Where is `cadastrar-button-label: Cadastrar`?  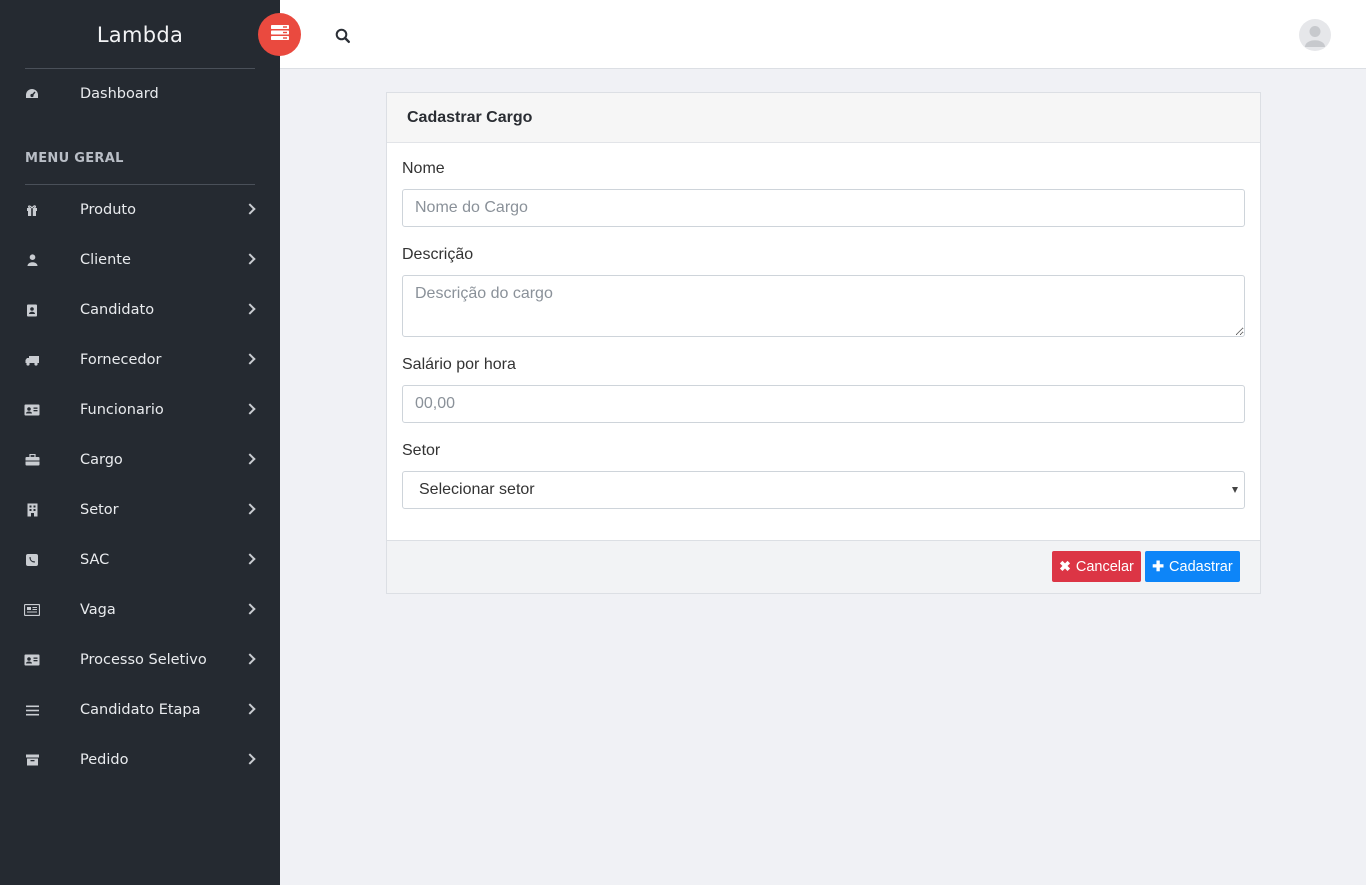
cadastrar-button-label: Cadastrar is located at coordinates (1201, 566).